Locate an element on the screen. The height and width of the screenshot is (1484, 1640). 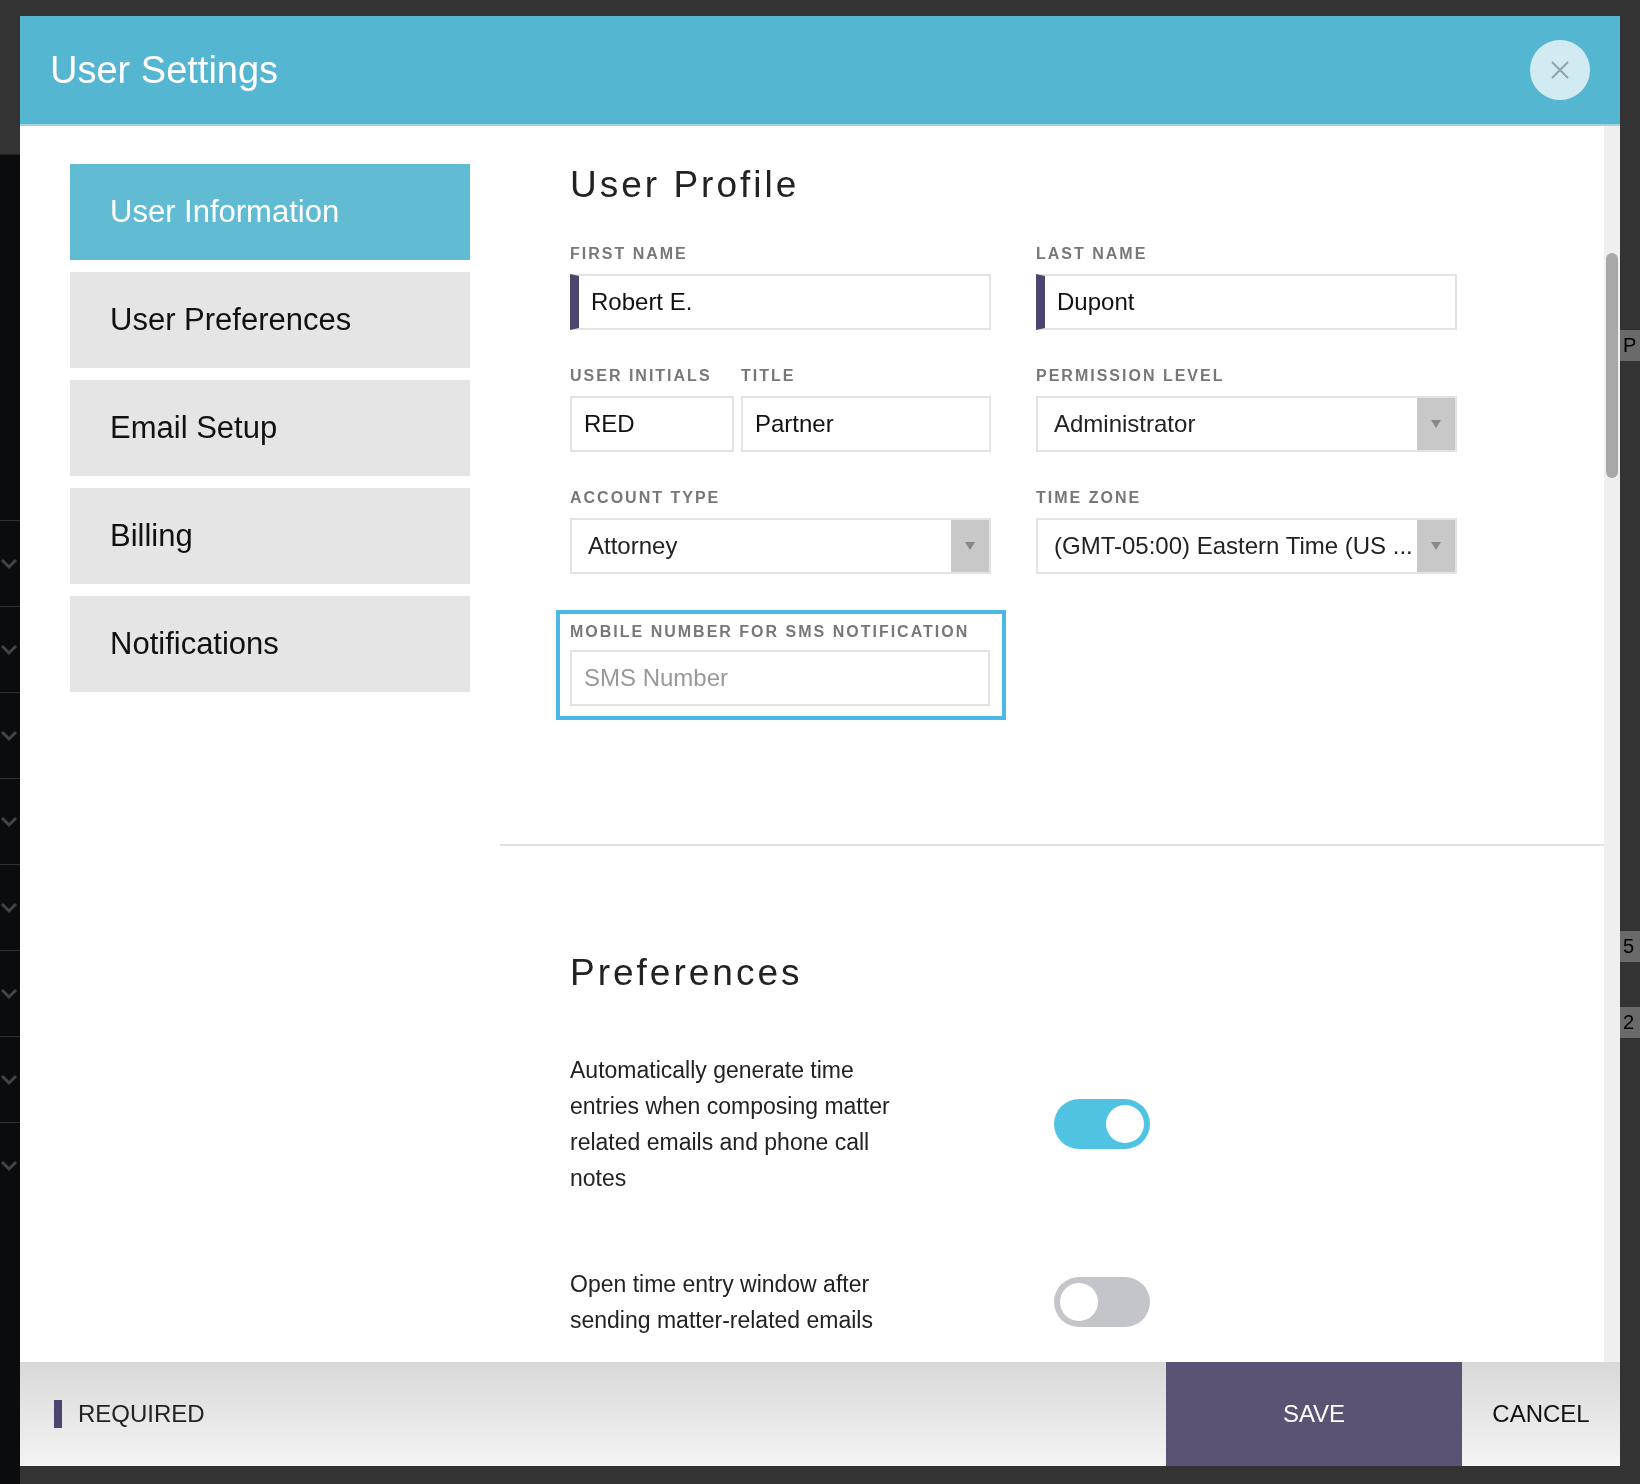
dropdown: Attorney is located at coordinates (780, 546).